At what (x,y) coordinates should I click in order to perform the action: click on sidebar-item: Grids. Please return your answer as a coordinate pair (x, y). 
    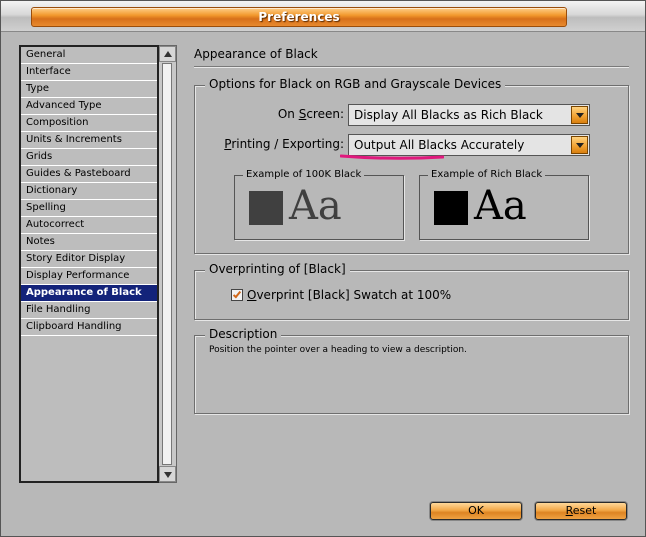
    Looking at the image, I should click on (89, 157).